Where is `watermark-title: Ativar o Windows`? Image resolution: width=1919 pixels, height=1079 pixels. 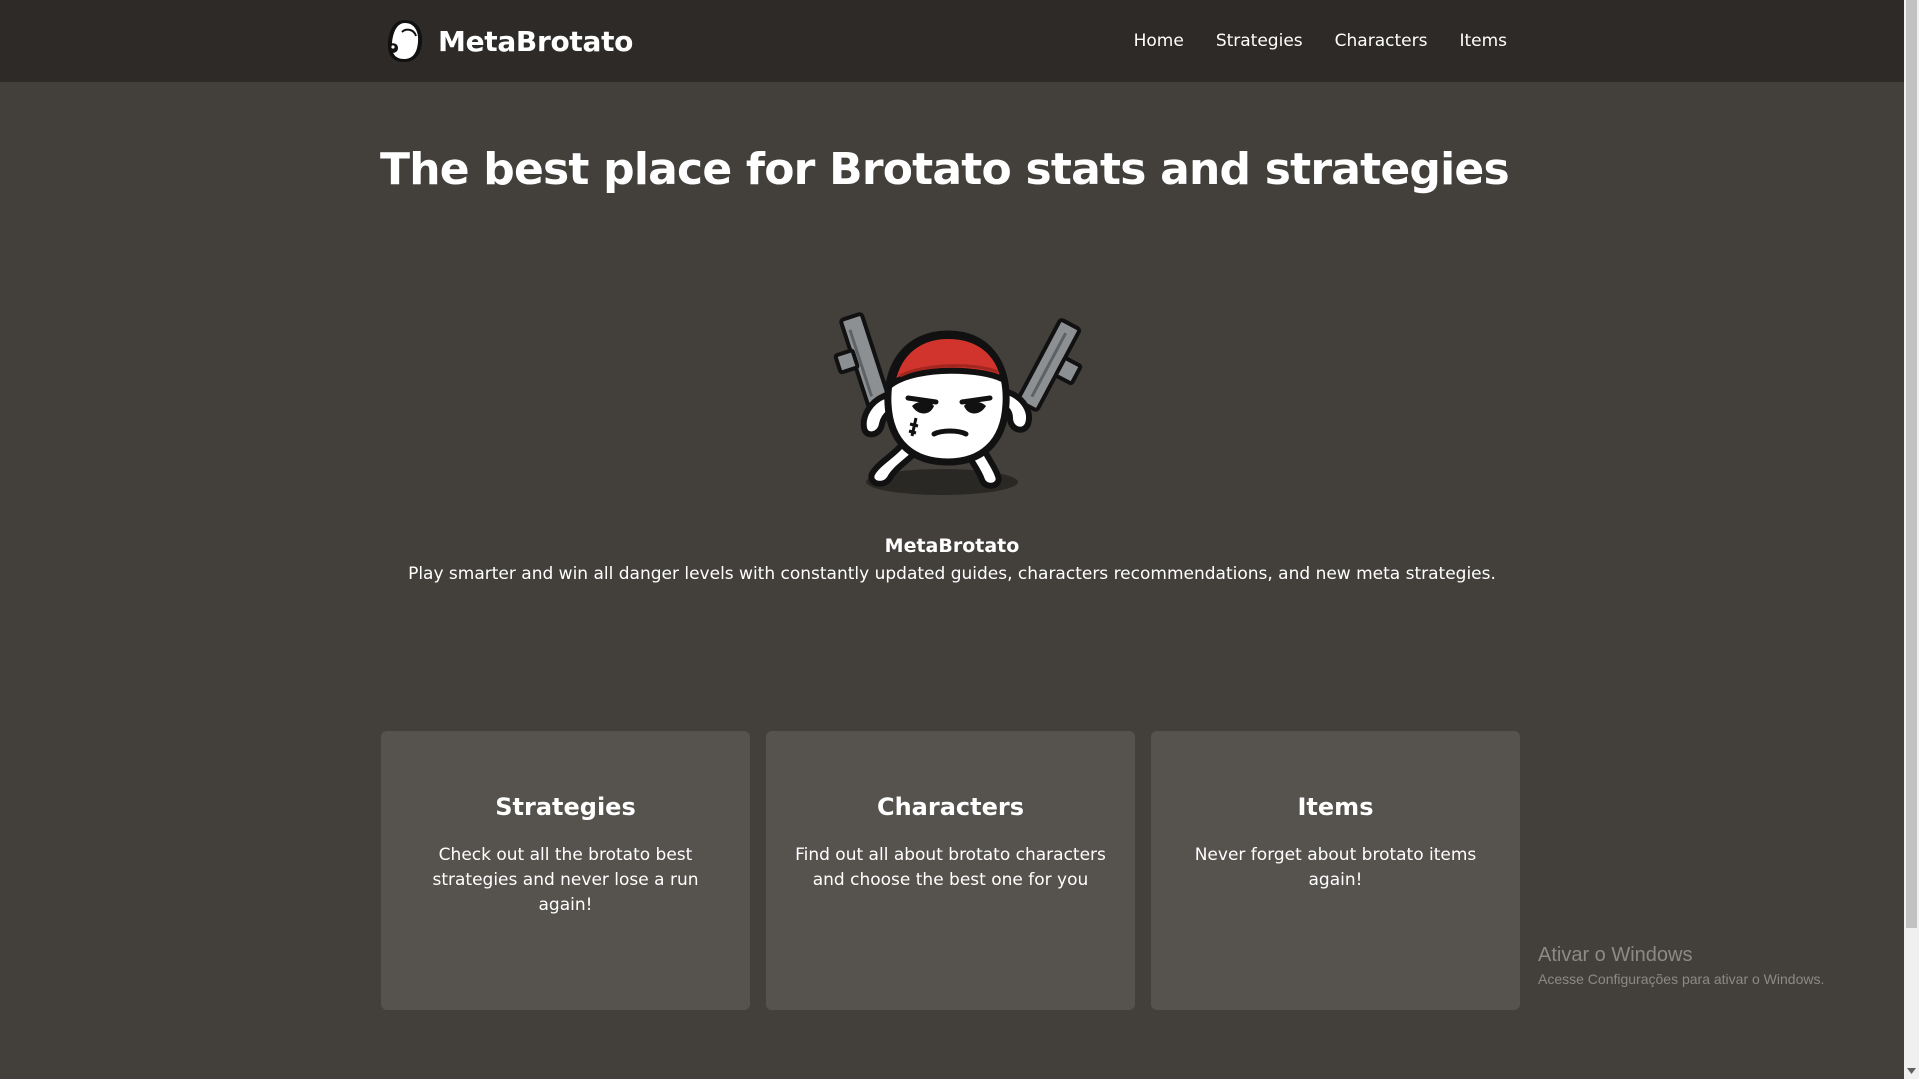
watermark-title: Ativar o Windows is located at coordinates (1615, 955).